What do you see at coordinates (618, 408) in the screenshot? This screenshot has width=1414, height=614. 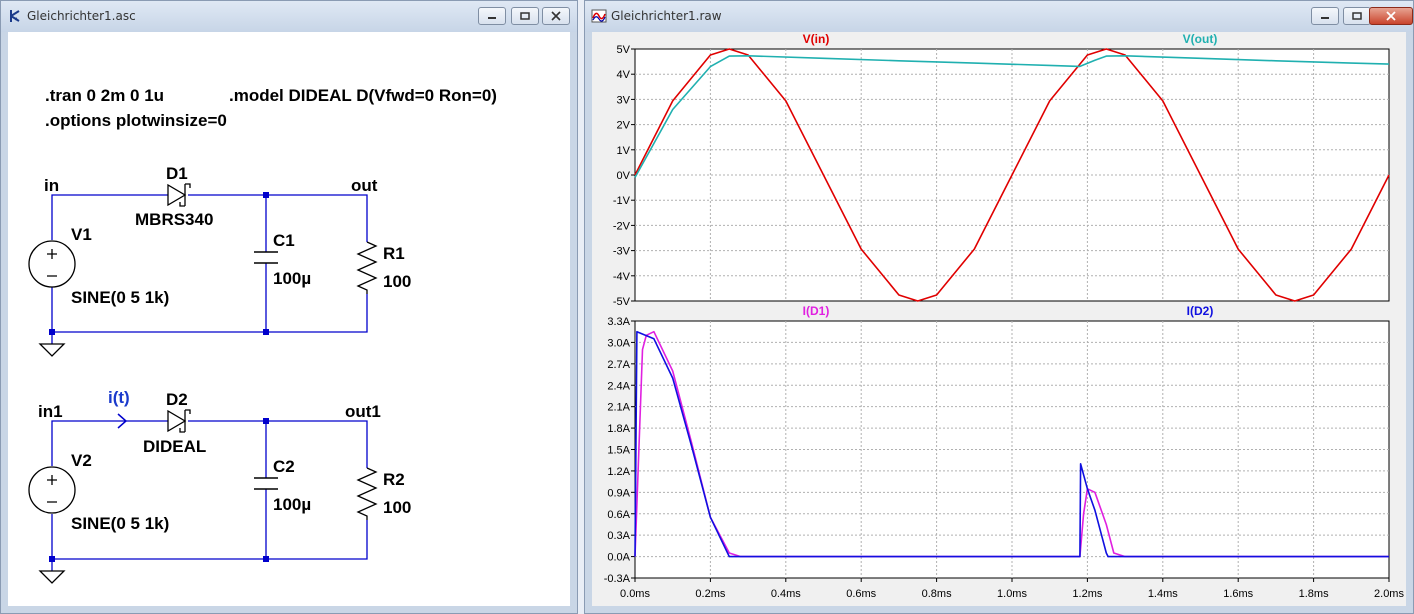 I see `y-tick-label: 2.1A` at bounding box center [618, 408].